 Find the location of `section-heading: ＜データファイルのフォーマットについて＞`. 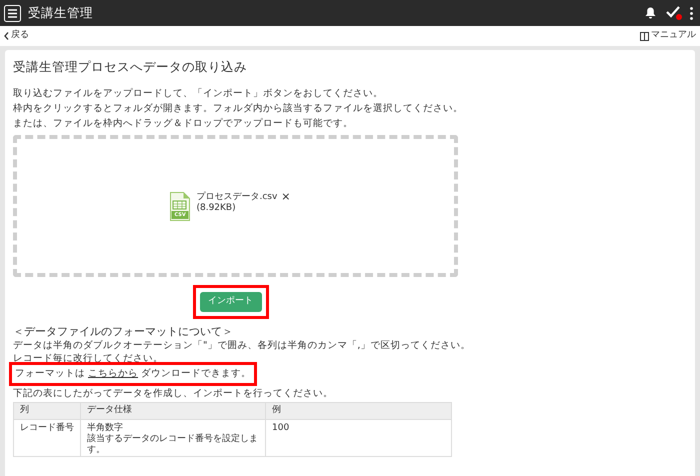

section-heading: ＜データファイルのフォーマットについて＞ is located at coordinates (123, 331).